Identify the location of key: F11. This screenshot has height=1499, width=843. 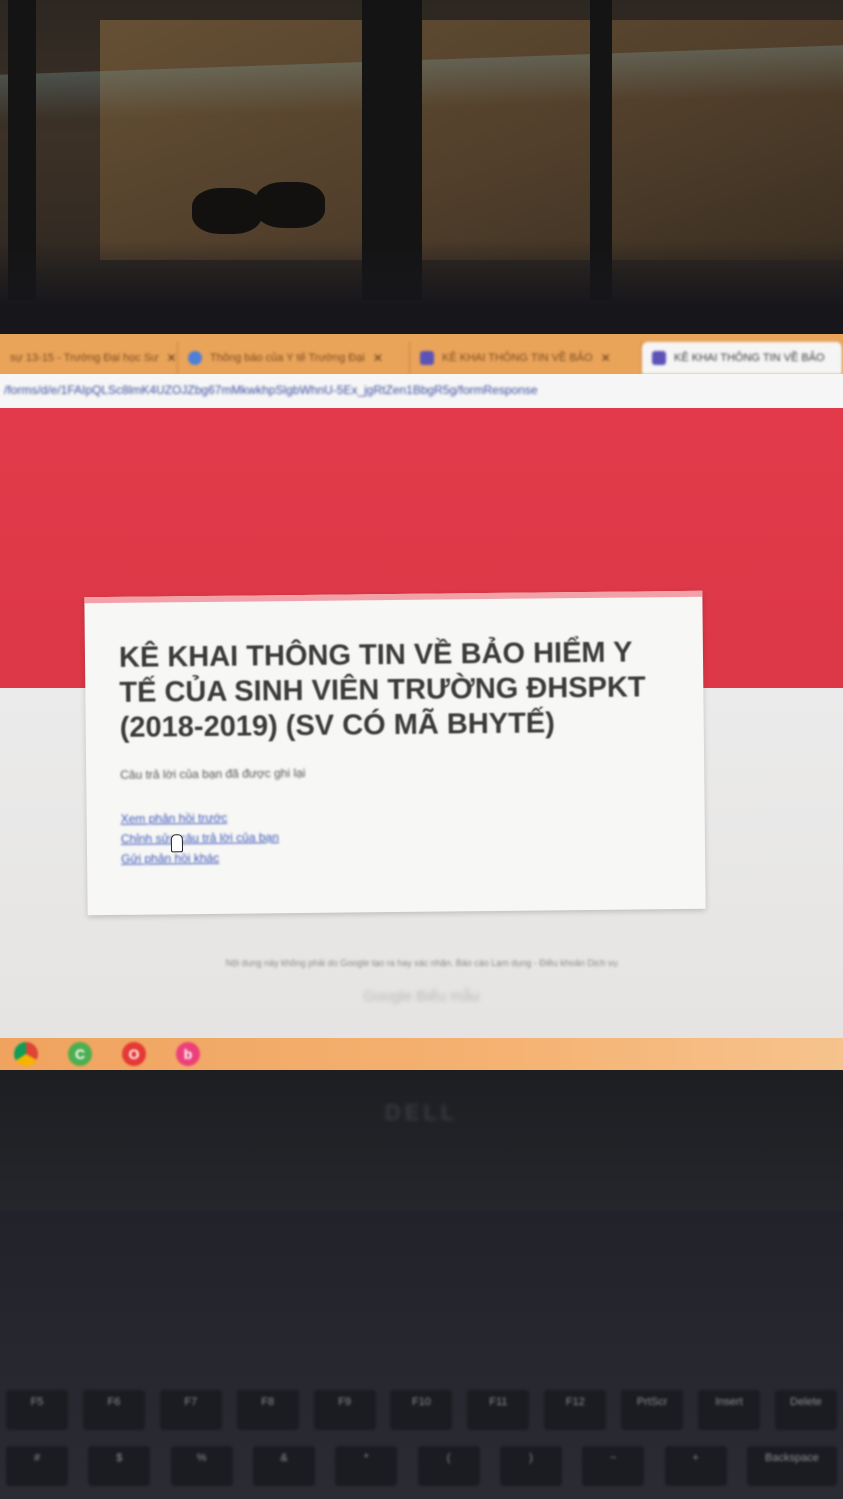
(498, 1410).